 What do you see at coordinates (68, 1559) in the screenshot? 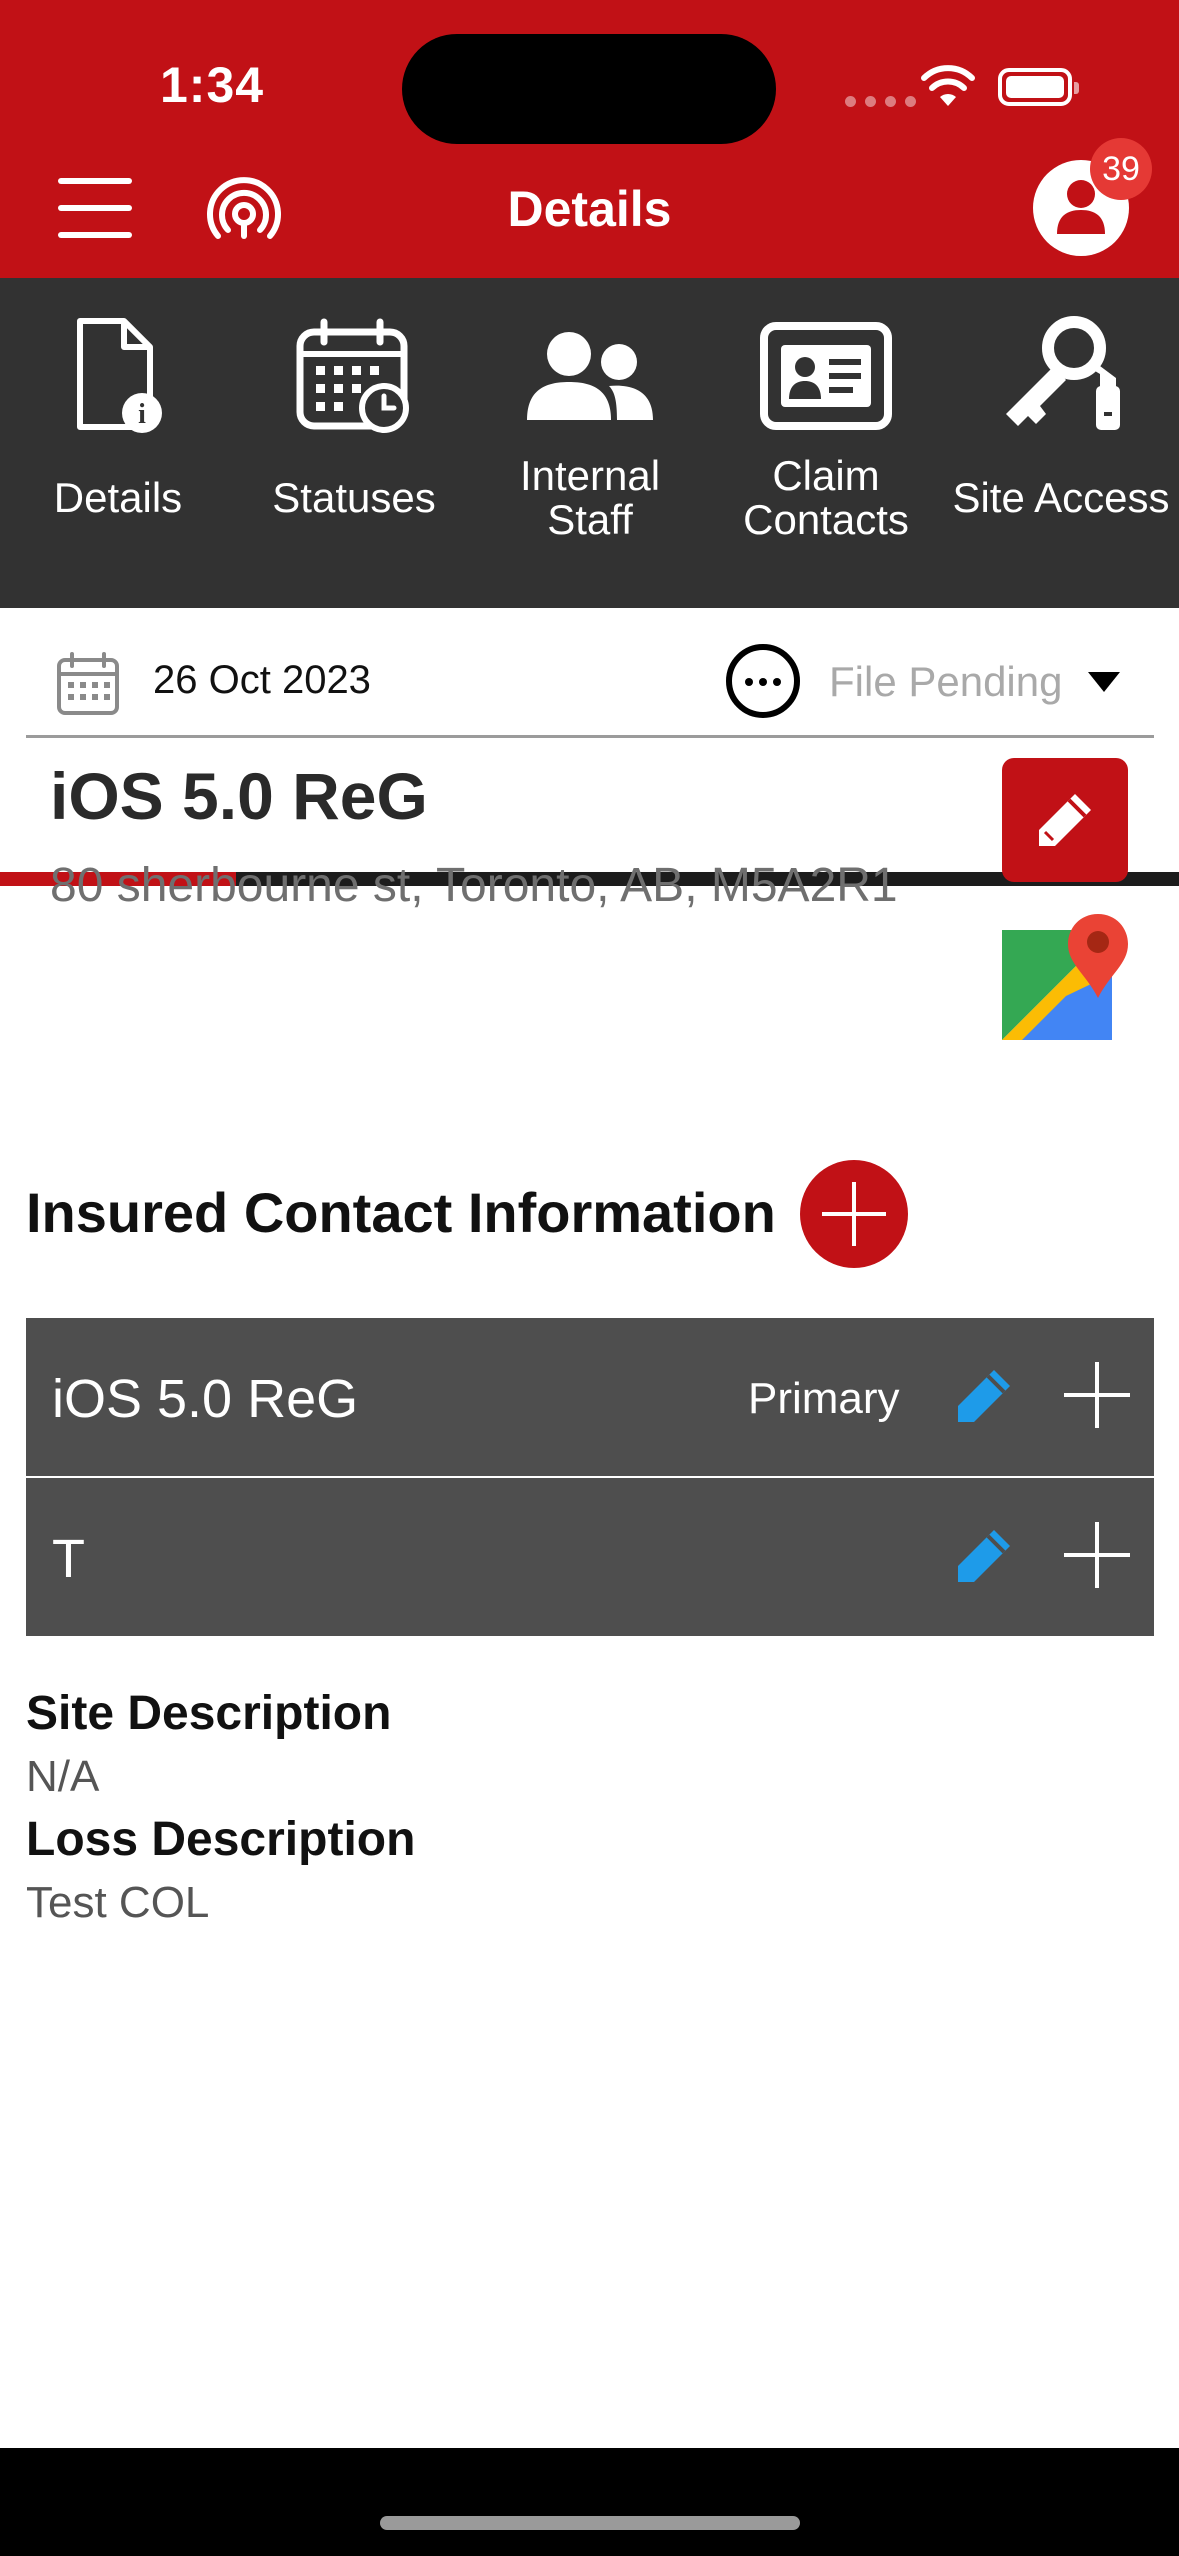
I see `contact-name: T` at bounding box center [68, 1559].